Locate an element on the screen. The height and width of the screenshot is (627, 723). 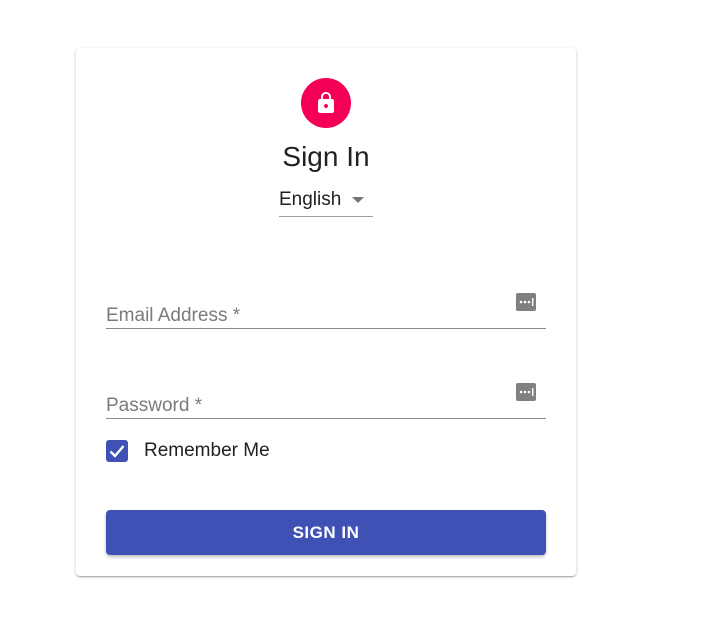
avatar is located at coordinates (326, 103).